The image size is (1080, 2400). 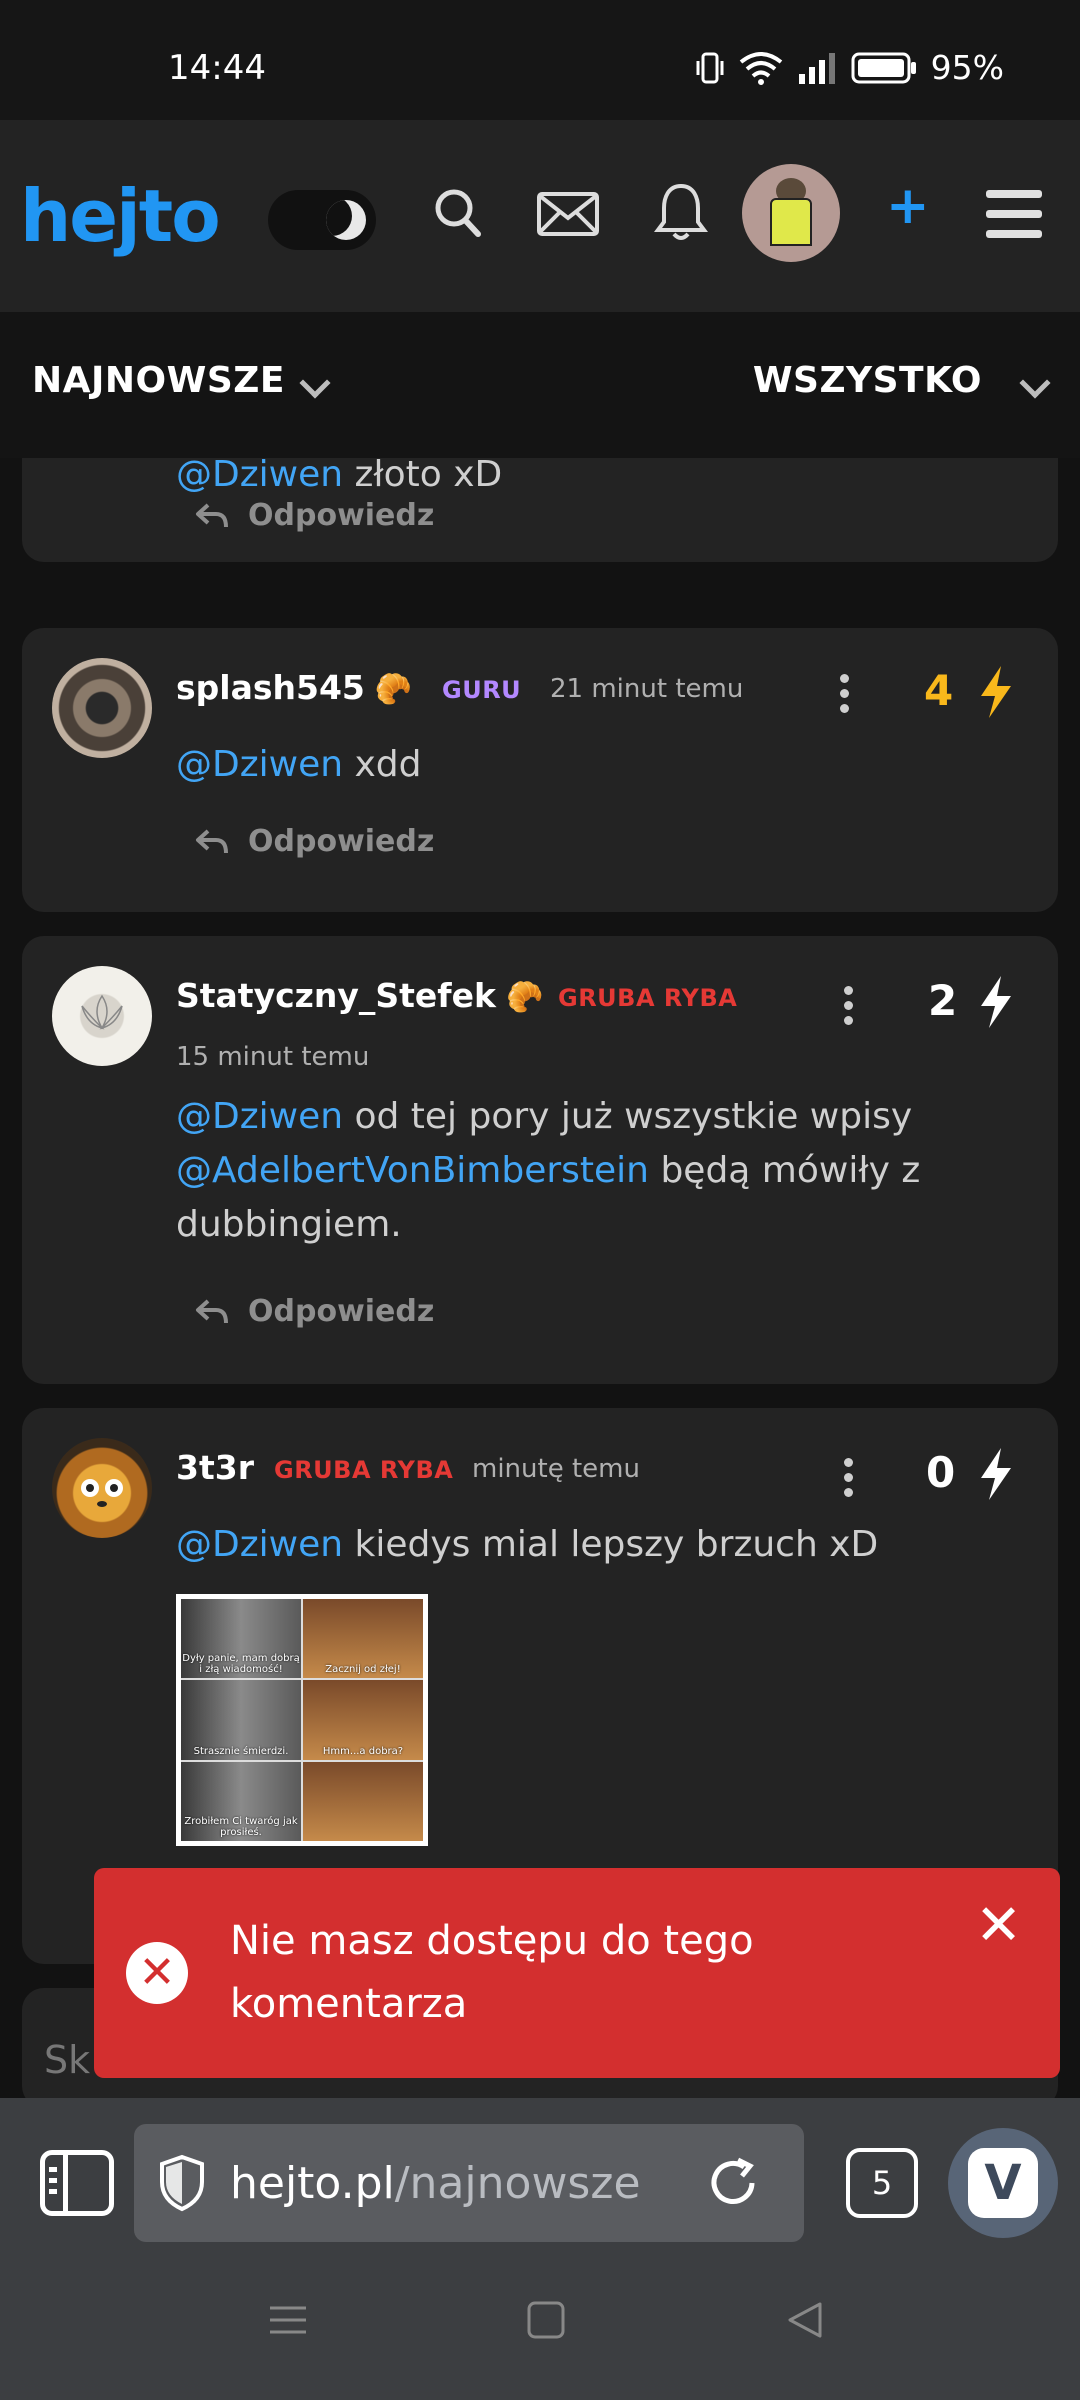 What do you see at coordinates (882, 2183) in the screenshot?
I see `tabs-button: 5` at bounding box center [882, 2183].